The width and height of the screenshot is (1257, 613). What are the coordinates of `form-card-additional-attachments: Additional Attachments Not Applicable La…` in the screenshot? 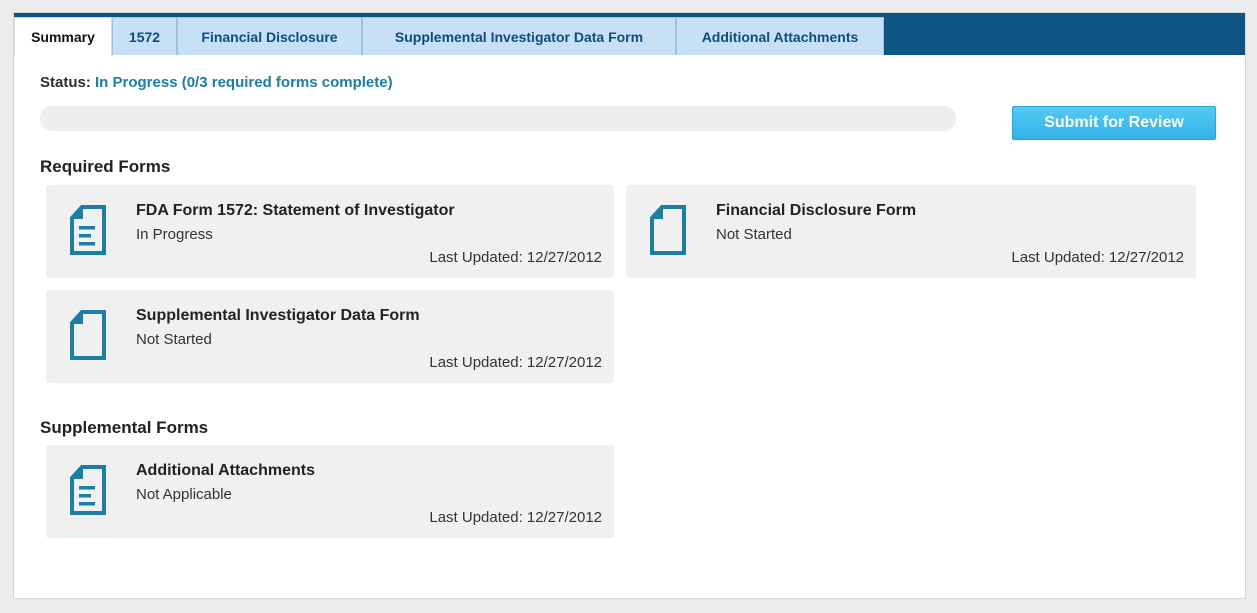 It's located at (330, 491).